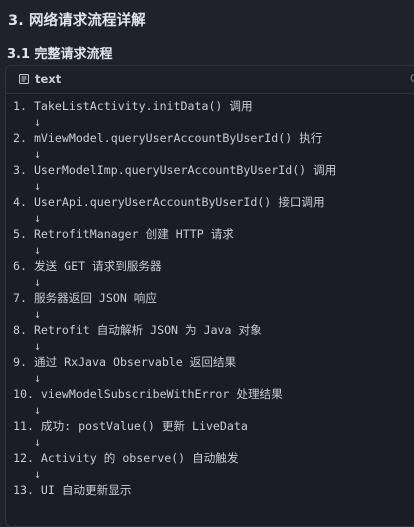 The width and height of the screenshot is (414, 527). Describe the element at coordinates (24, 79) in the screenshot. I see `file-lines-icon` at that location.